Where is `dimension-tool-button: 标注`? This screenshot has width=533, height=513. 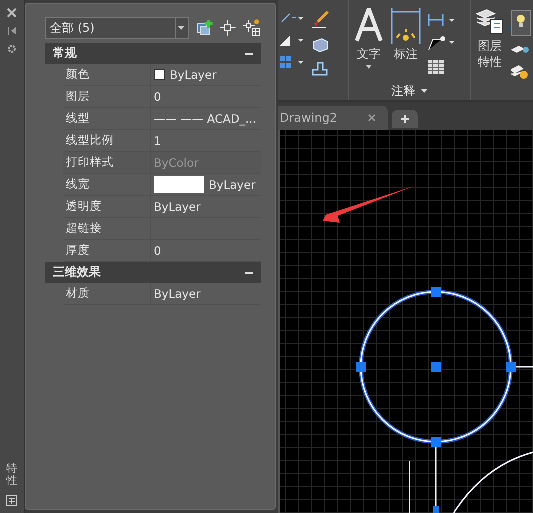 dimension-tool-button: 标注 is located at coordinates (406, 42).